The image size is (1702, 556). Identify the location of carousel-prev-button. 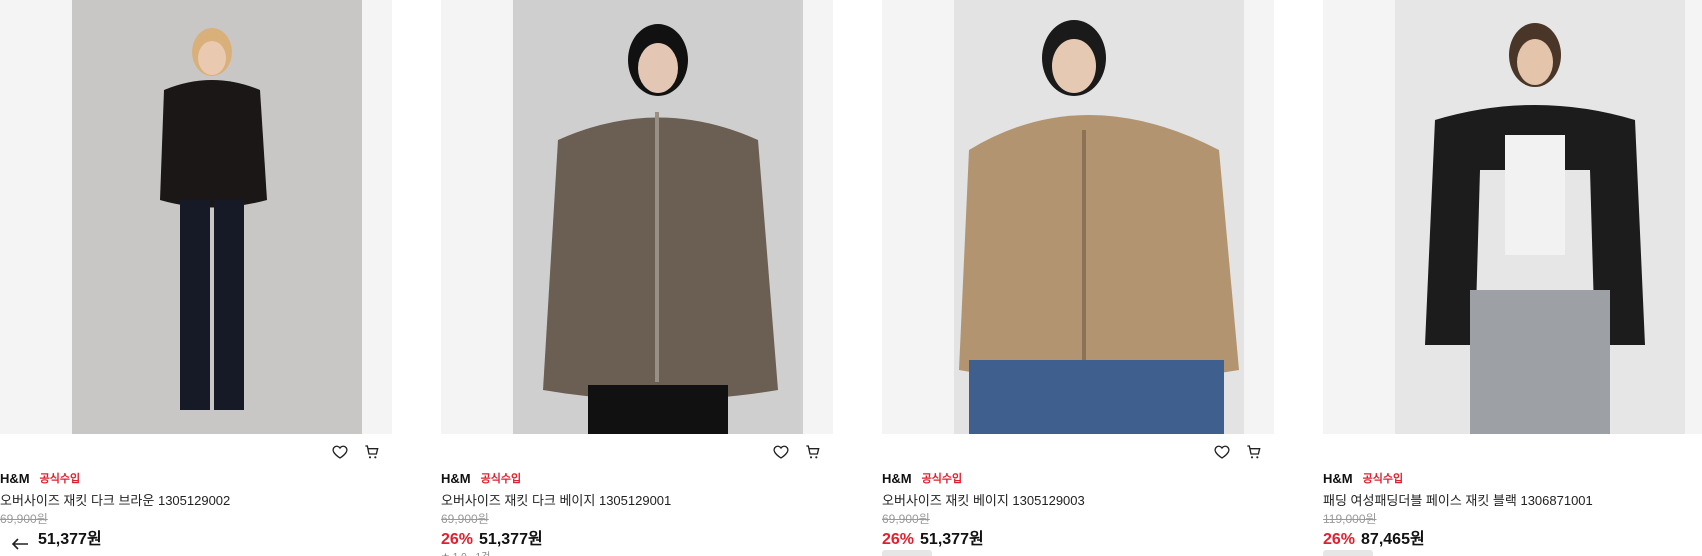
(20, 544).